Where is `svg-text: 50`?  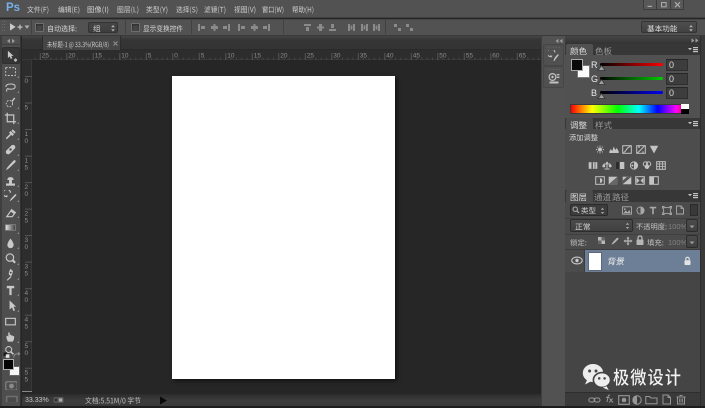
svg-text: 50 is located at coordinates (443, 56).